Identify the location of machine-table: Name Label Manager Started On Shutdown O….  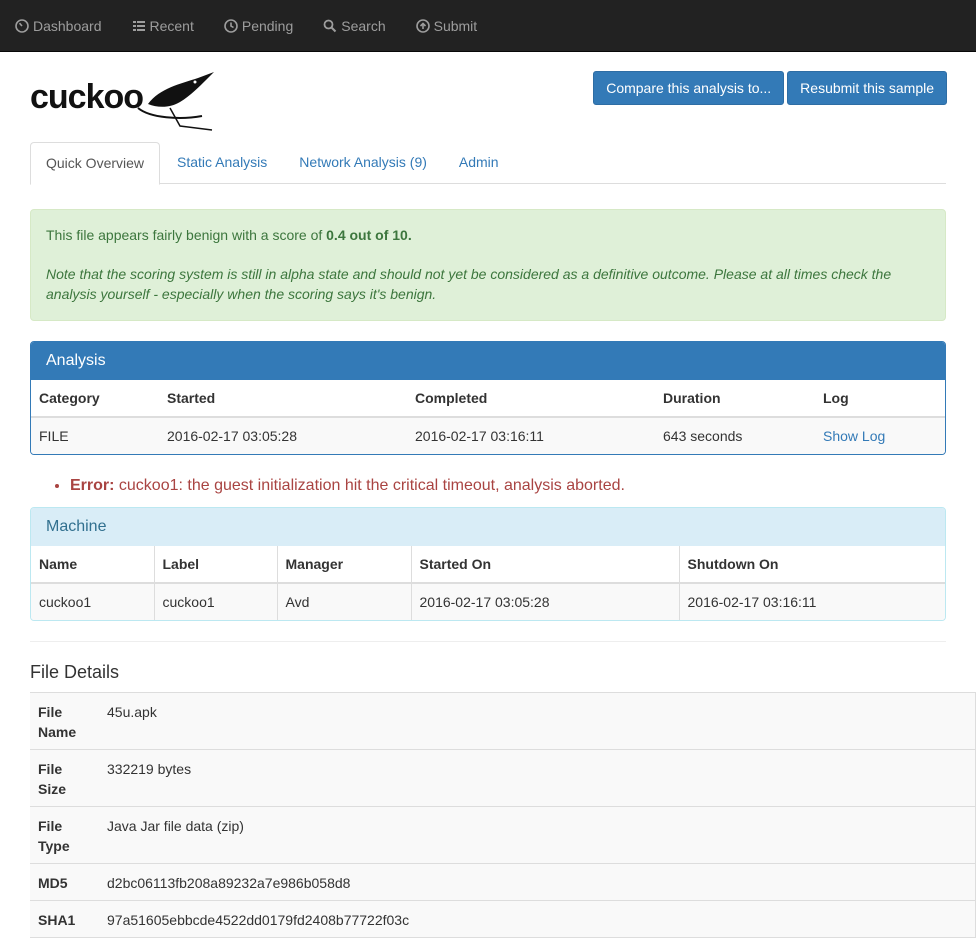
(488, 583).